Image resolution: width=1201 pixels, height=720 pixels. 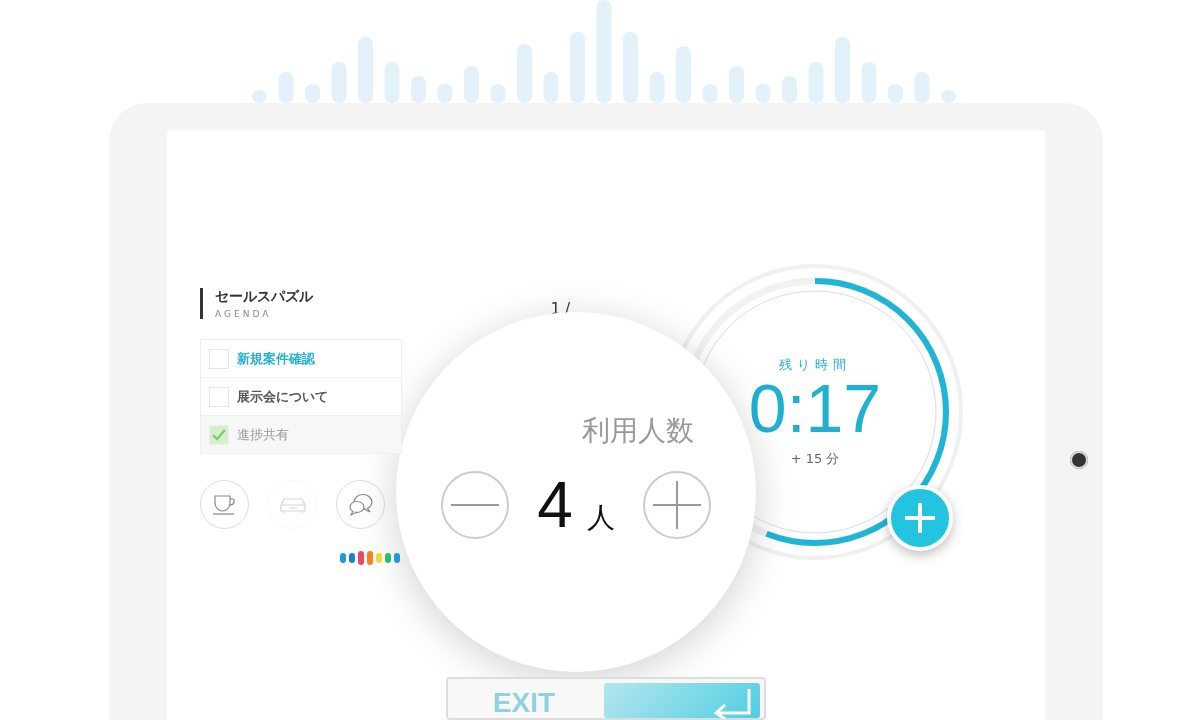 I want to click on people-label: 利用人数, so click(x=638, y=431).